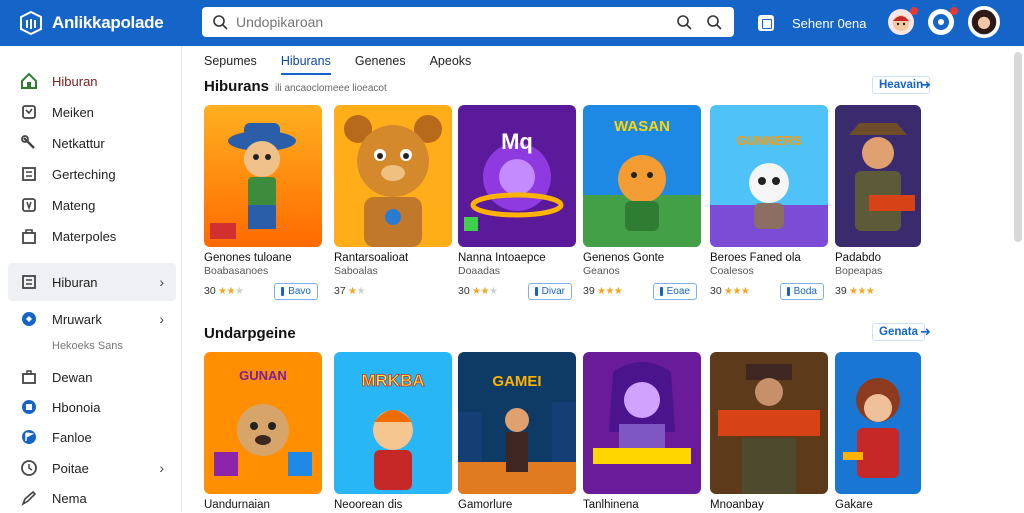  What do you see at coordinates (29, 80) in the screenshot?
I see `home-icon` at bounding box center [29, 80].